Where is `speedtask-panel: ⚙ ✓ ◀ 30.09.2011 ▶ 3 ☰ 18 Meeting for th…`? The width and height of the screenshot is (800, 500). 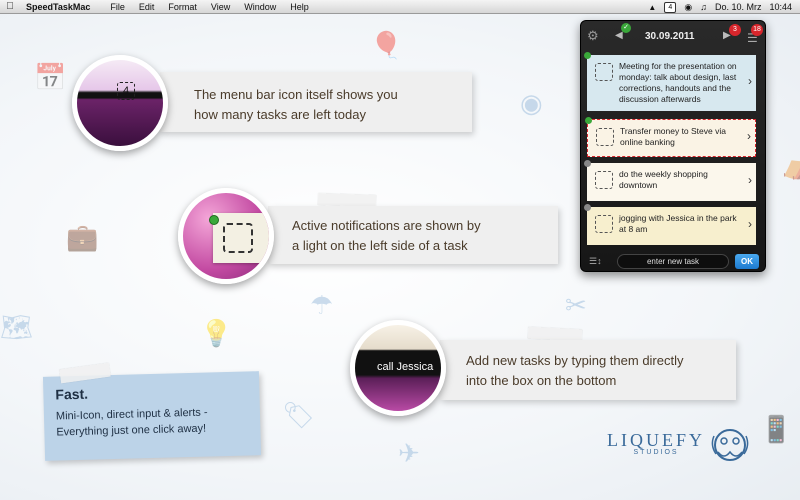 speedtask-panel: ⚙ ✓ ◀ 30.09.2011 ▶ 3 ☰ 18 Meeting for th… is located at coordinates (673, 146).